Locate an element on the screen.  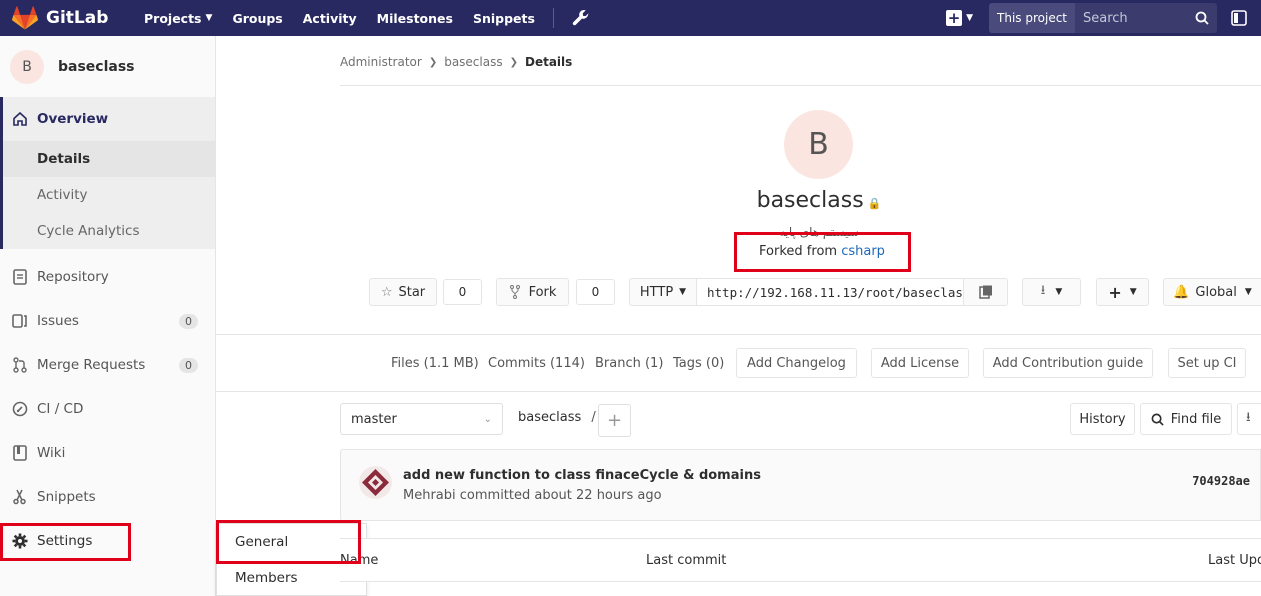
scissors-icon is located at coordinates (20, 497).